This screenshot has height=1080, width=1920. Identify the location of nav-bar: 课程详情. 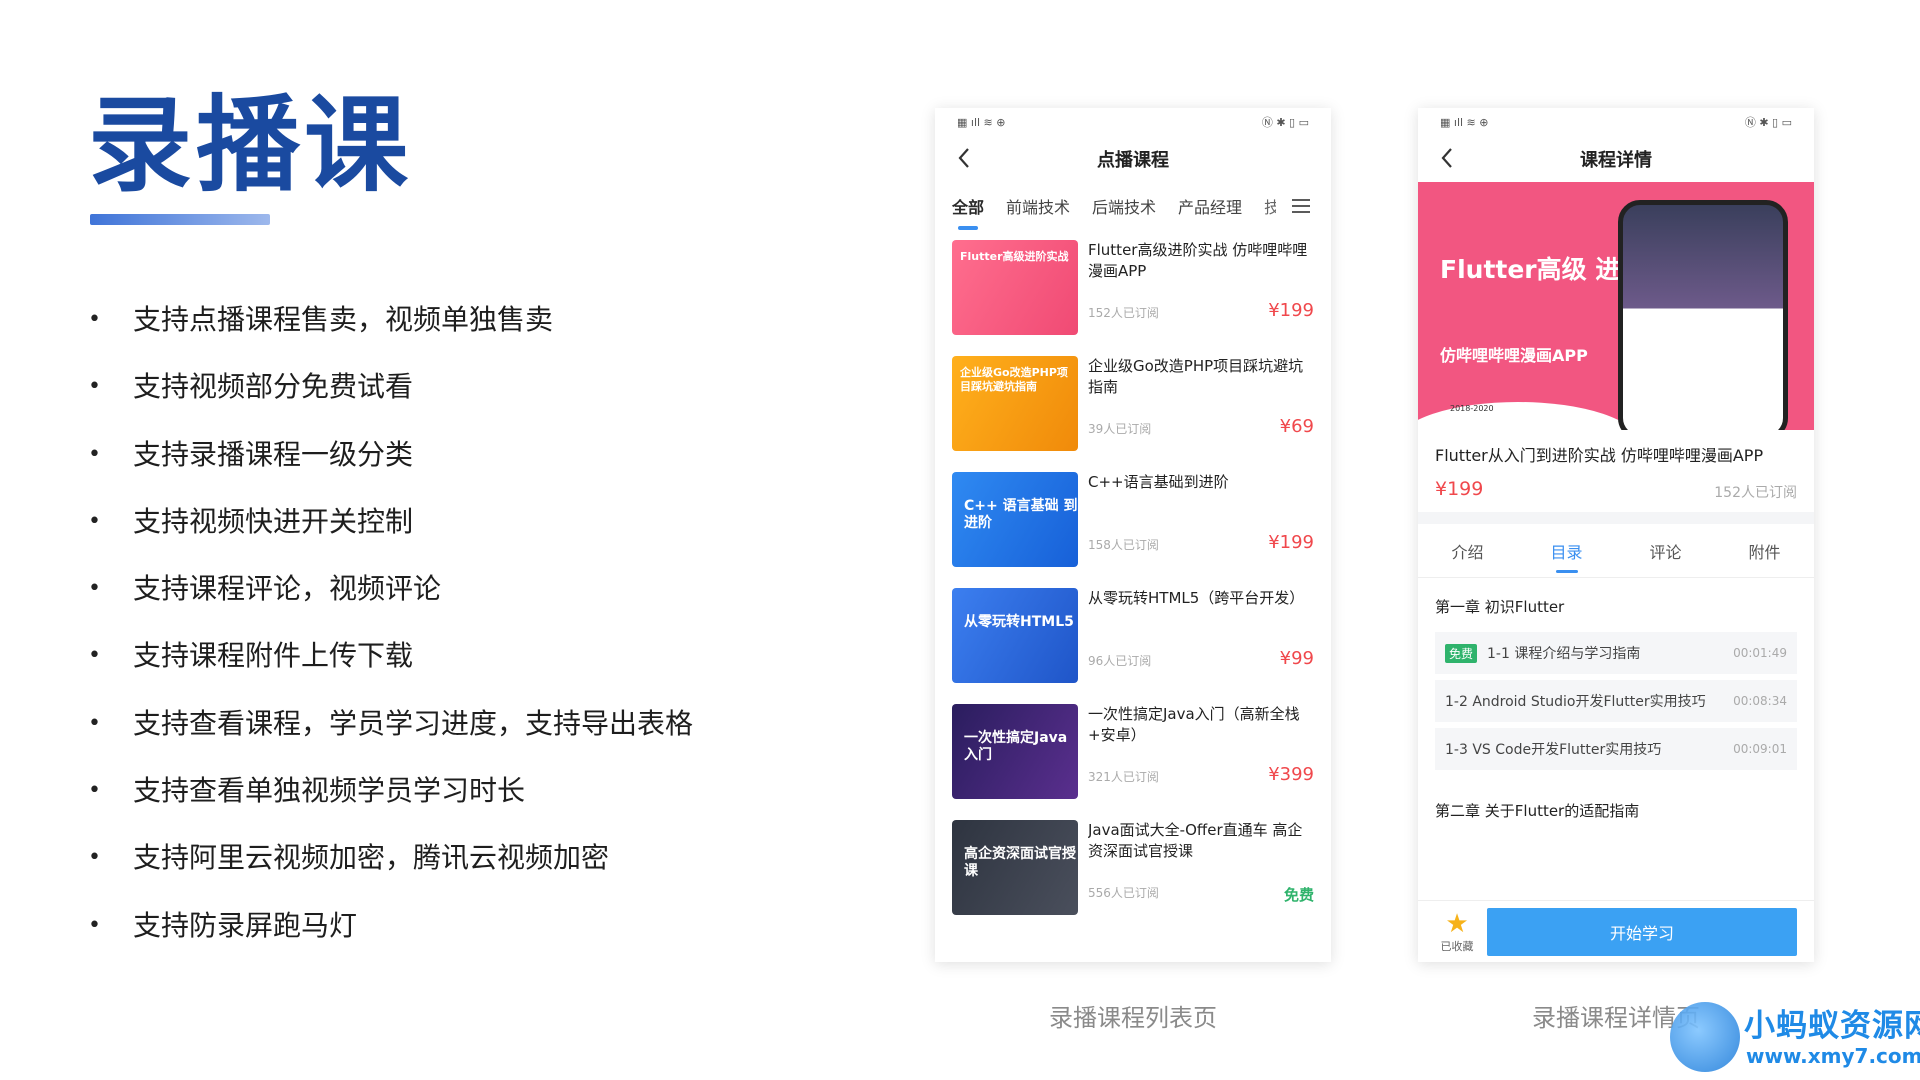
(1616, 159).